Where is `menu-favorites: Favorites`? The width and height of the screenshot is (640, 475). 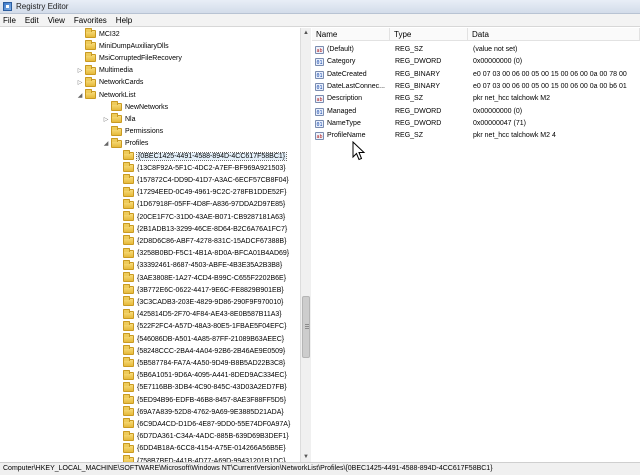 menu-favorites: Favorites is located at coordinates (90, 20).